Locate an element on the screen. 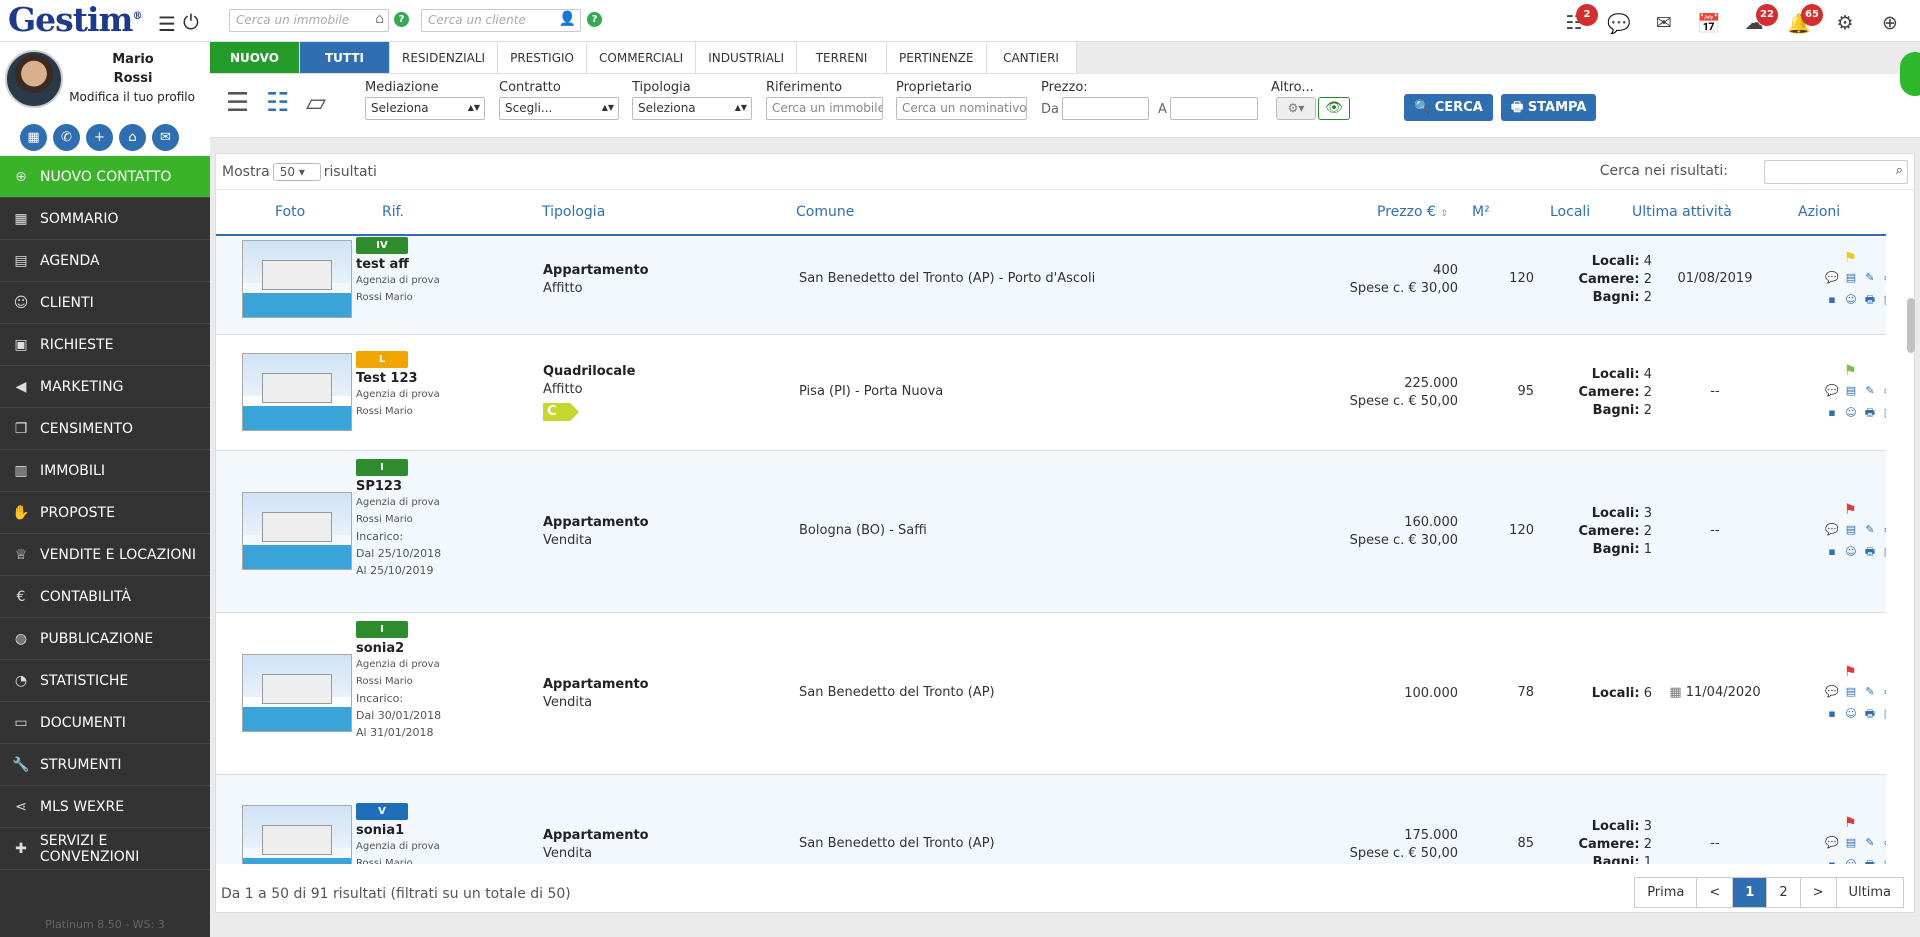 The image size is (1920, 937). map-view-icon: ▱ is located at coordinates (316, 103).